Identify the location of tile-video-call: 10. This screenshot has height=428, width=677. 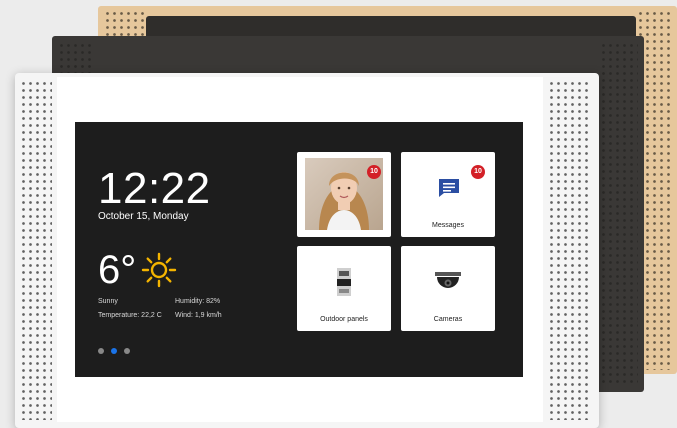
(344, 194).